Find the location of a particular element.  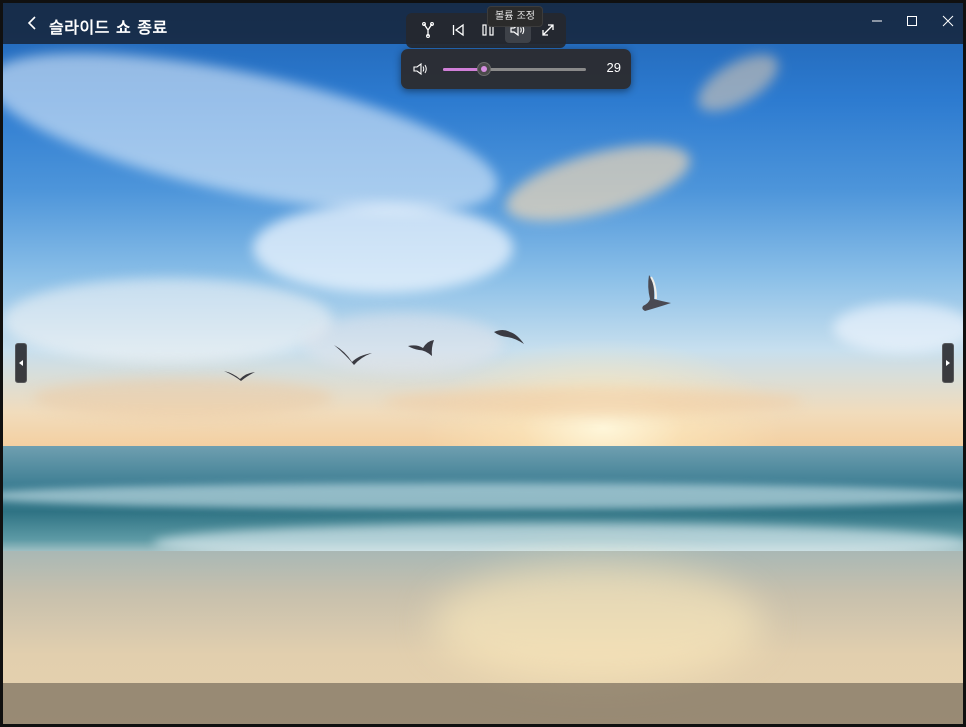

back-button is located at coordinates (33, 23).